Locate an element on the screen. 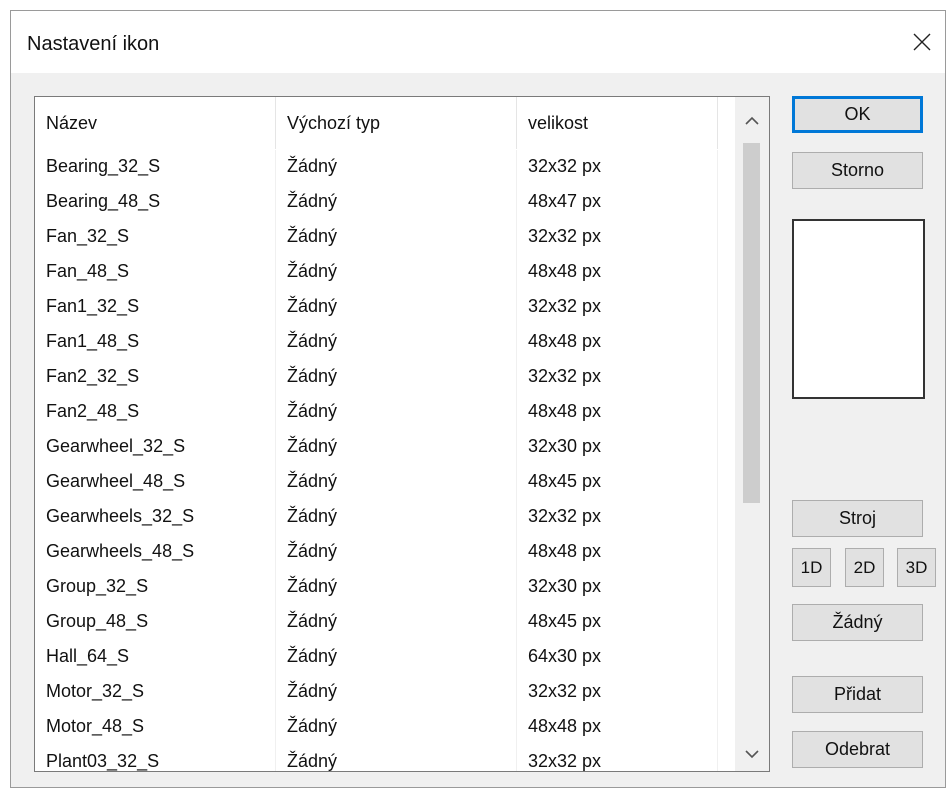 The height and width of the screenshot is (789, 947). cancel-button: Storno is located at coordinates (857, 170).